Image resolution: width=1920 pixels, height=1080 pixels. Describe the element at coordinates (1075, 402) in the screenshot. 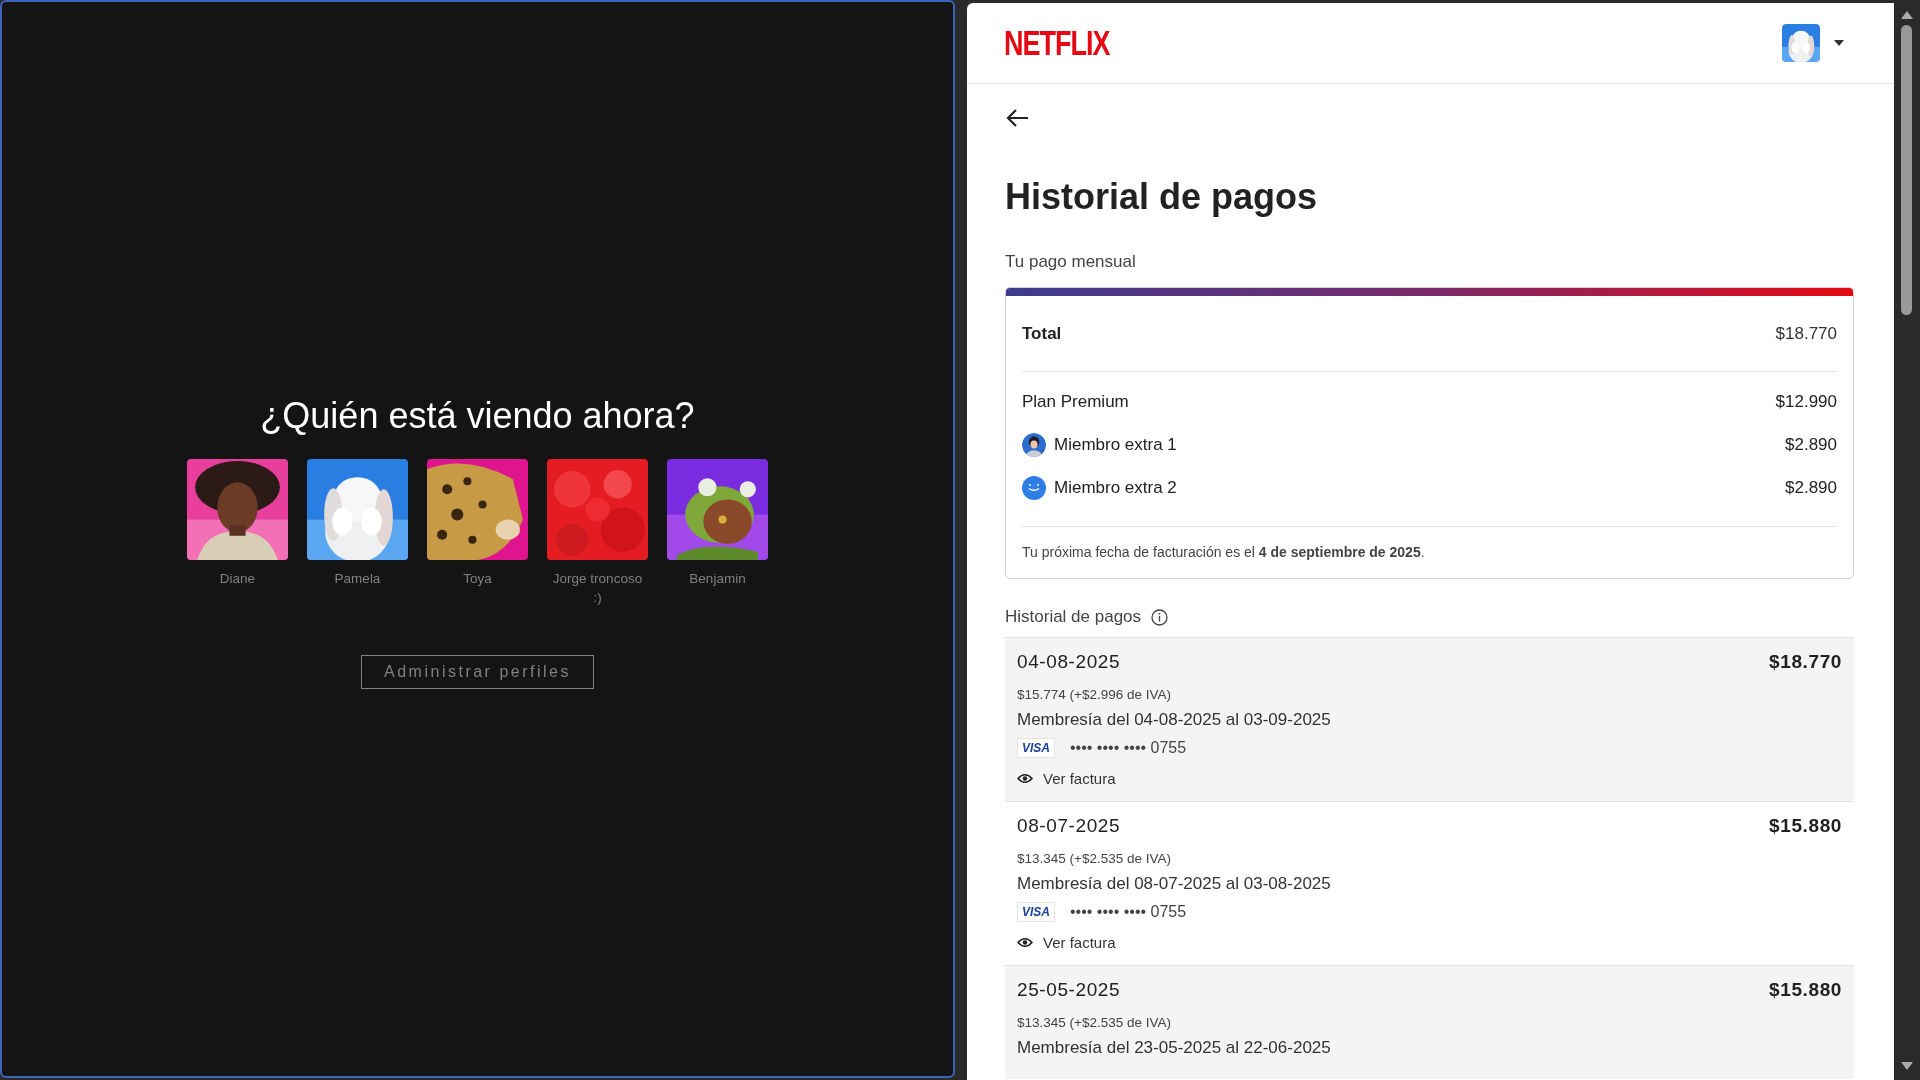

I see `plan-name: Plan Premium` at that location.